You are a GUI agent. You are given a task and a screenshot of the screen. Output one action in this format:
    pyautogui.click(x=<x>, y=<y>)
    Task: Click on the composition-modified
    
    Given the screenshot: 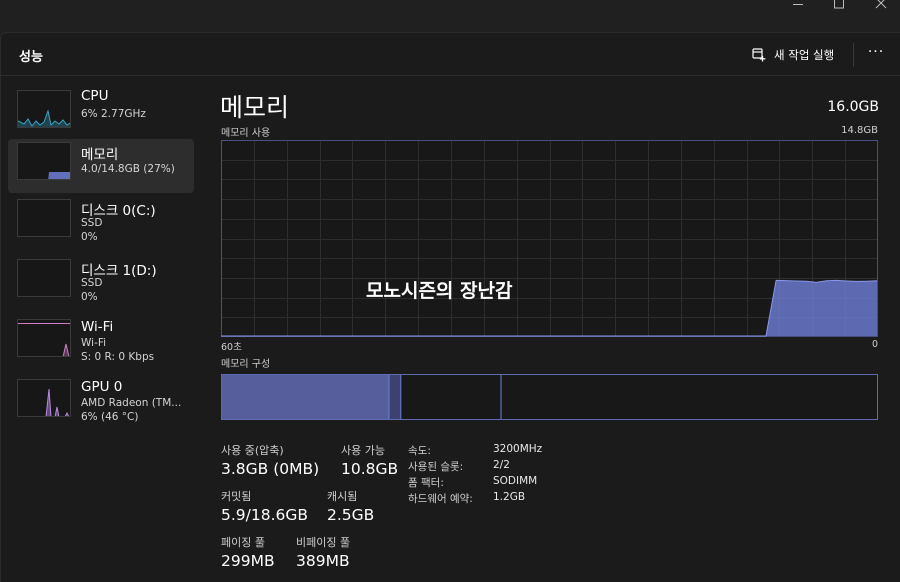 What is the action you would take?
    pyautogui.click(x=395, y=397)
    